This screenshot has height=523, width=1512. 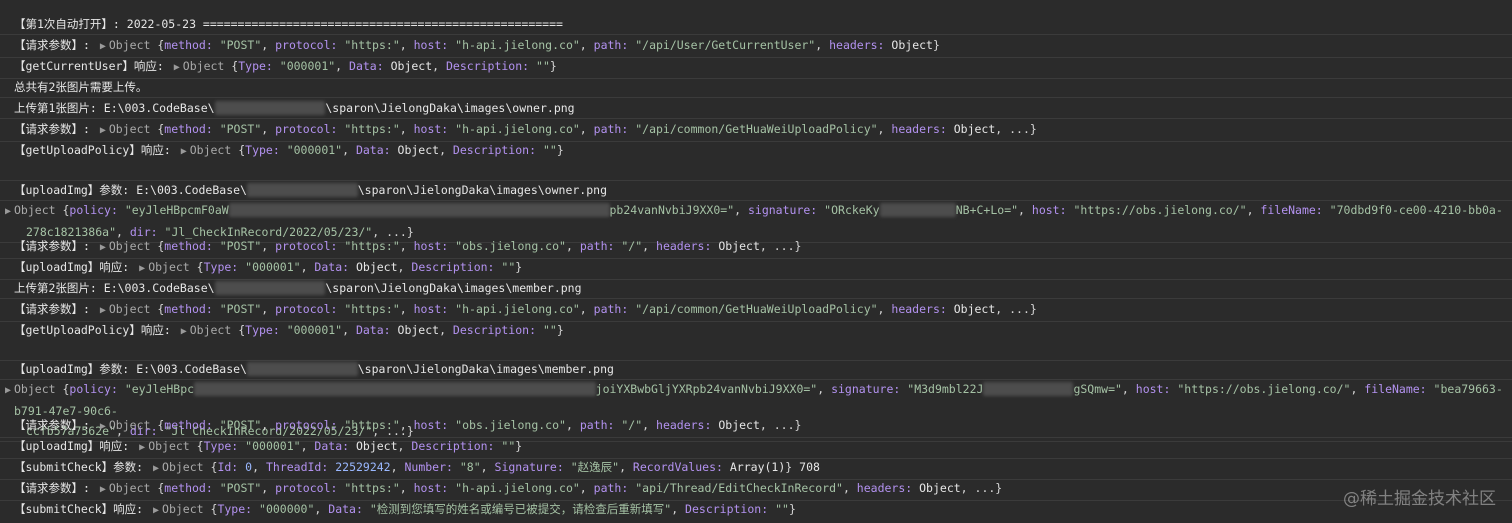 What do you see at coordinates (852, 210) in the screenshot?
I see `value: "ORckeKy` at bounding box center [852, 210].